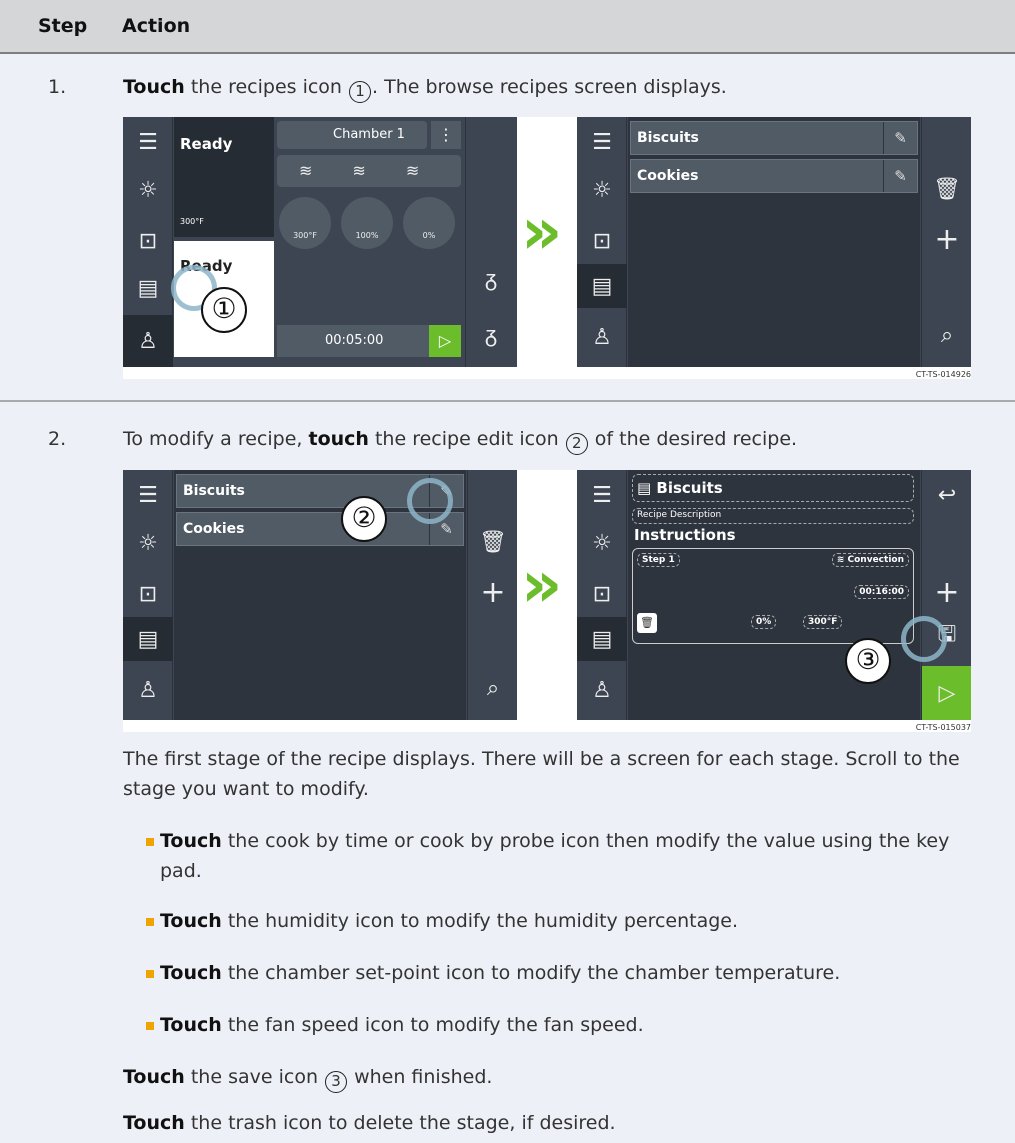 The image size is (1015, 1143). What do you see at coordinates (823, 622) in the screenshot?
I see `temp-field: 300°F` at bounding box center [823, 622].